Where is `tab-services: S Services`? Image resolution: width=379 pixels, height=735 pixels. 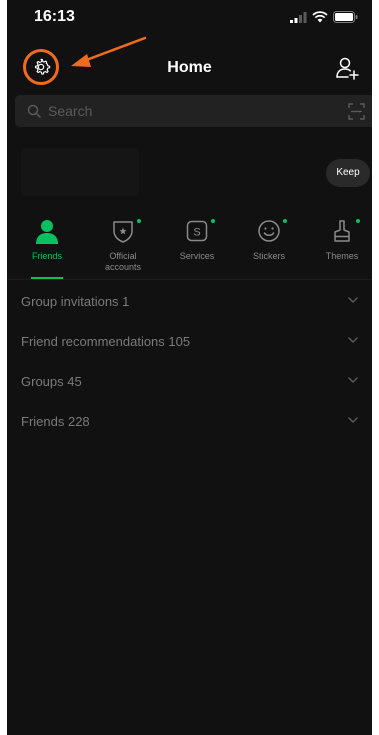
tab-services: S Services is located at coordinates (197, 240).